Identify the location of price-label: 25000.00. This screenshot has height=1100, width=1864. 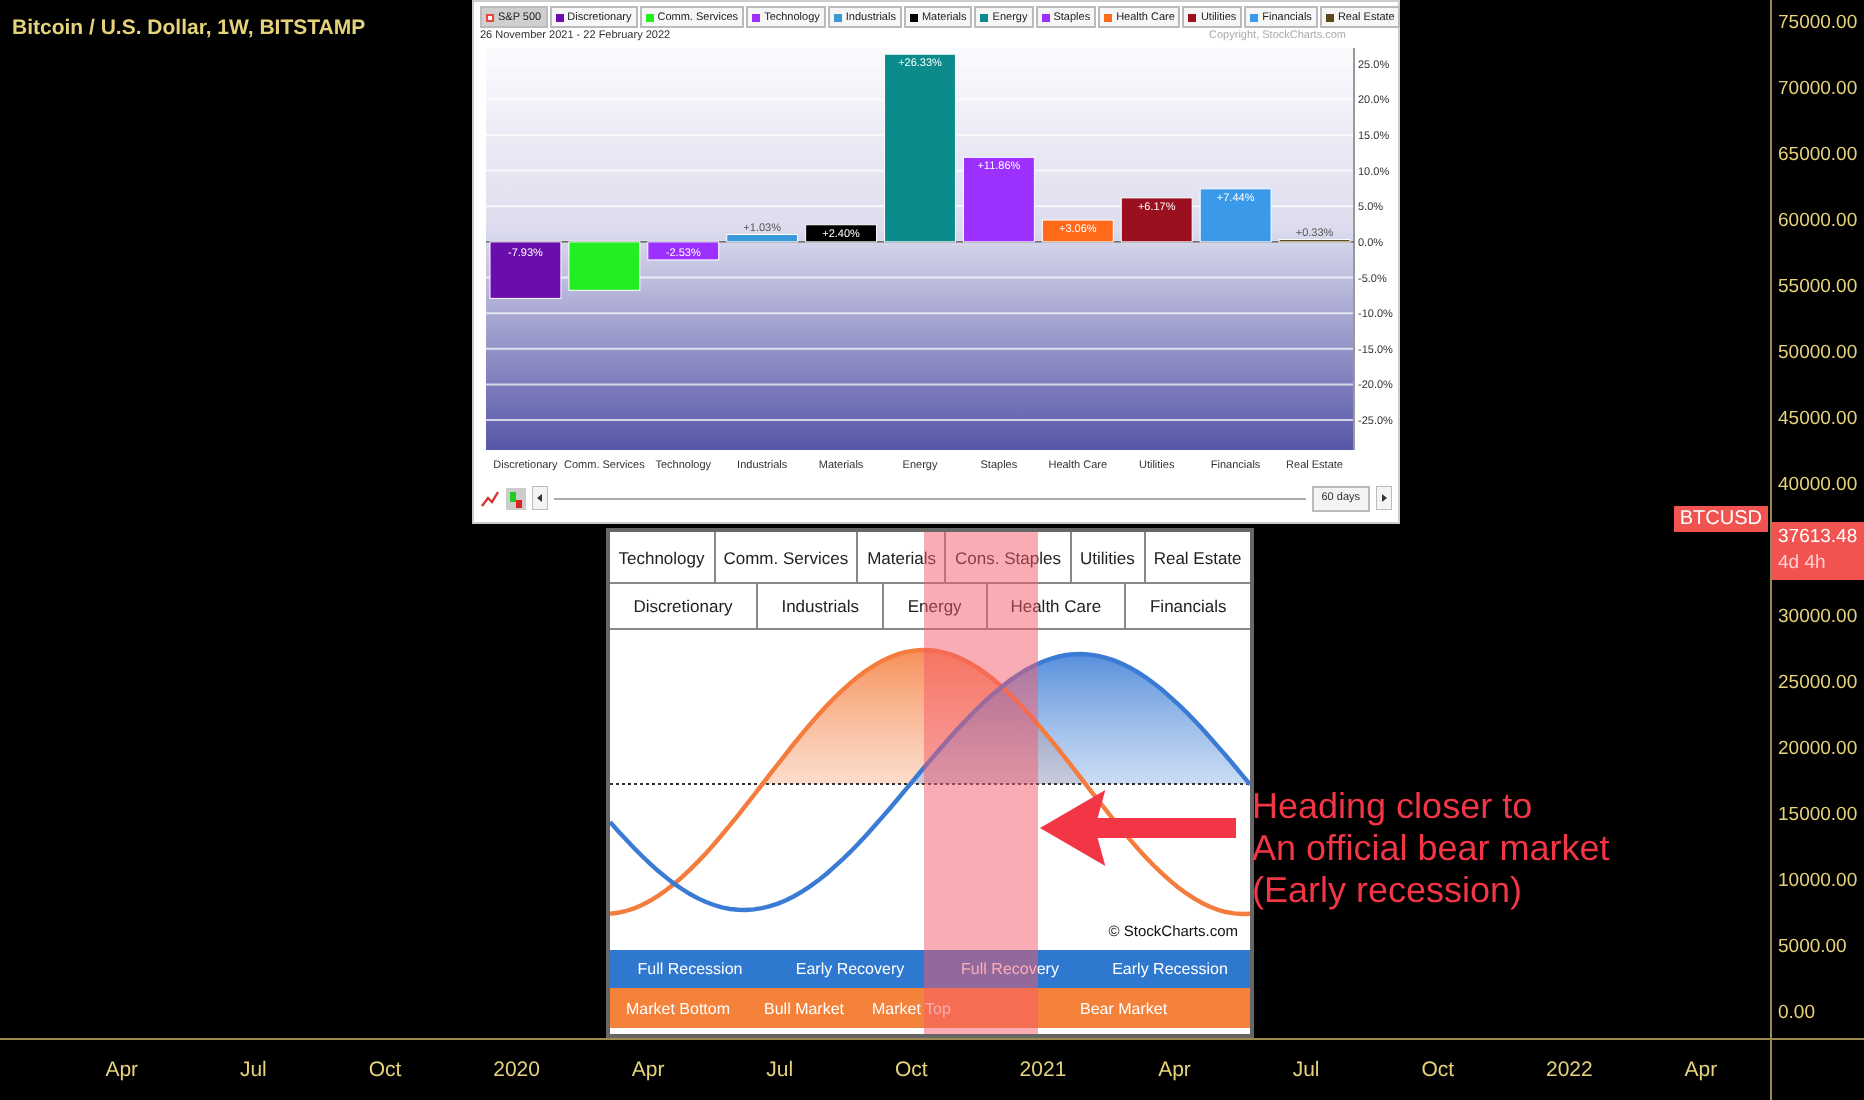
(1818, 684).